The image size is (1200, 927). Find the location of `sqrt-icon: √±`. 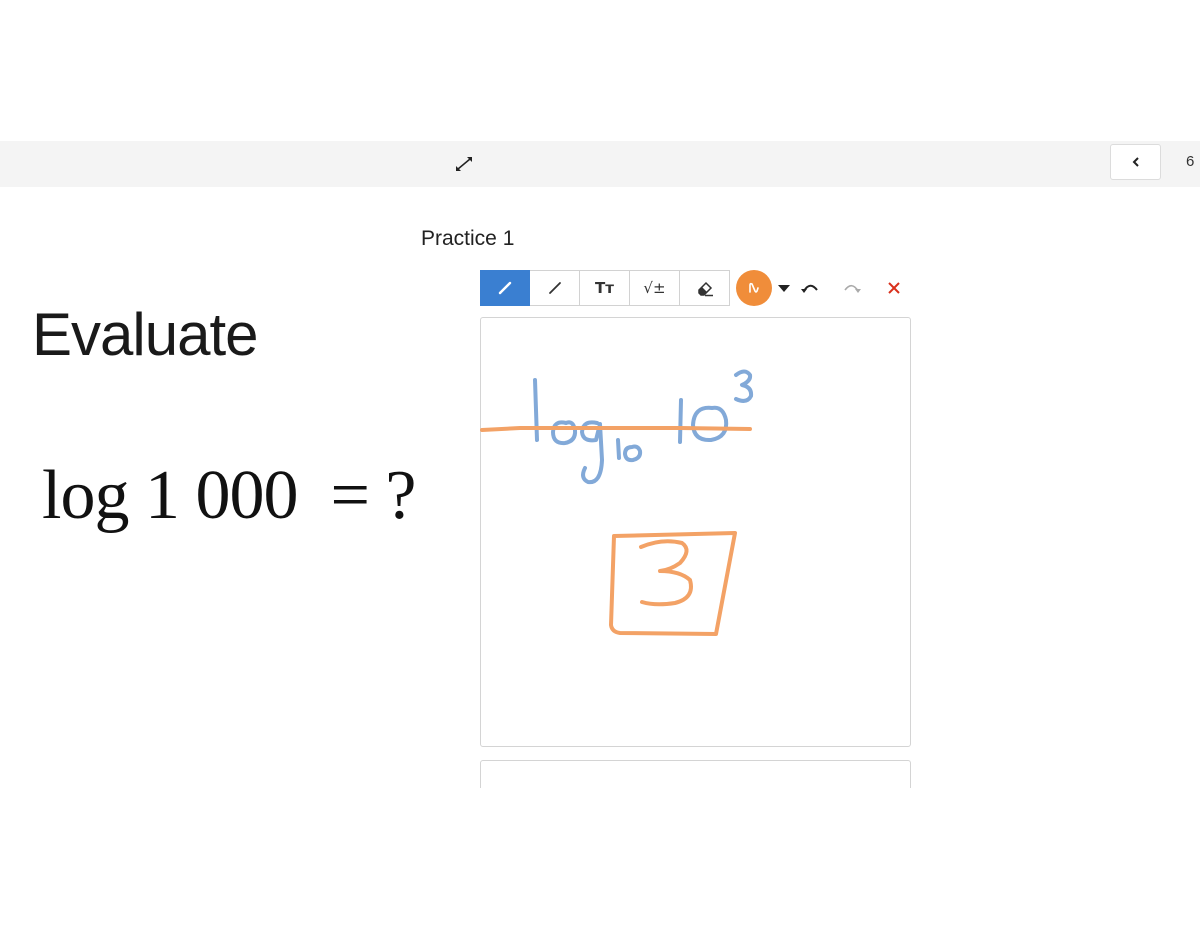

sqrt-icon: √± is located at coordinates (654, 288).